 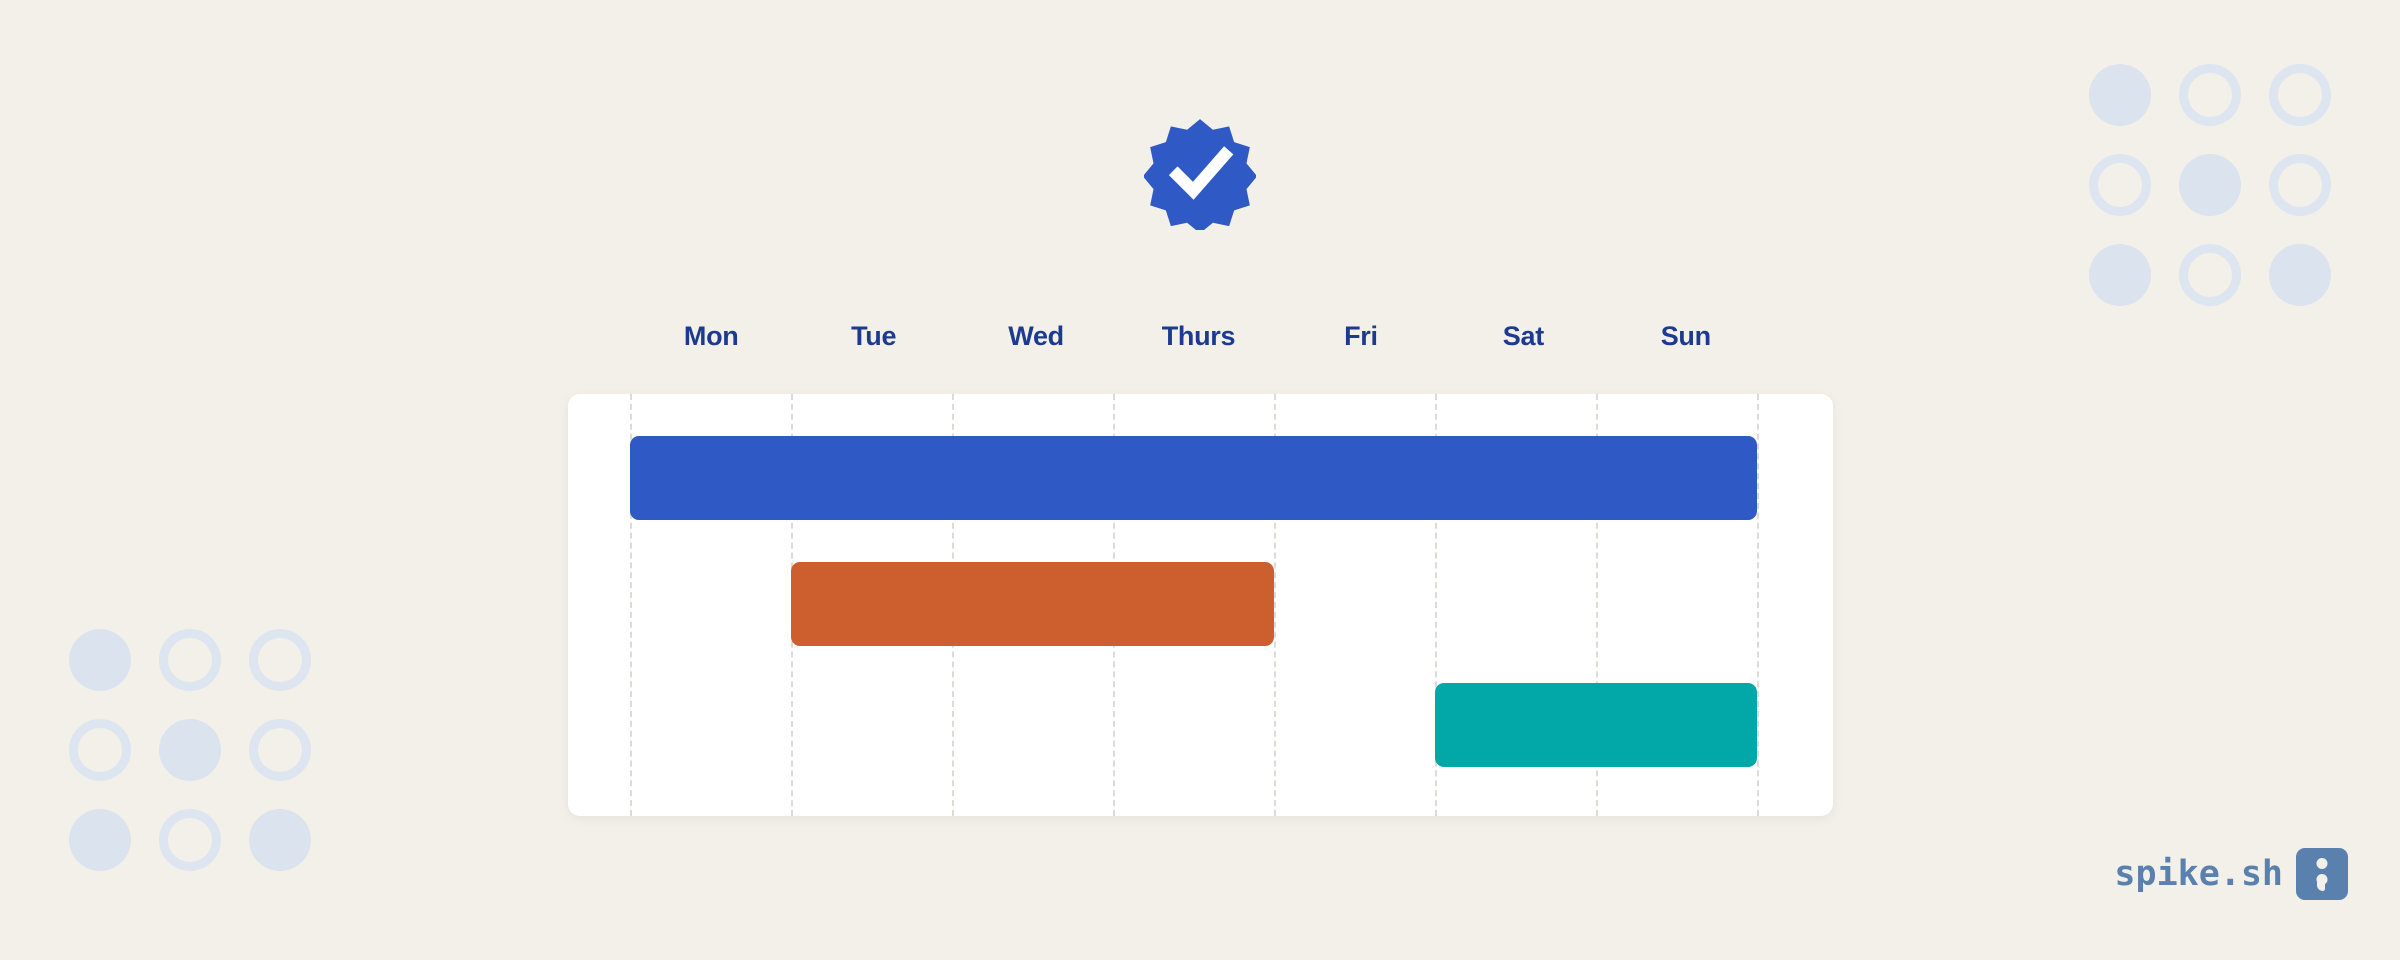 What do you see at coordinates (2198, 873) in the screenshot?
I see `logo-wordmark: spike.sh` at bounding box center [2198, 873].